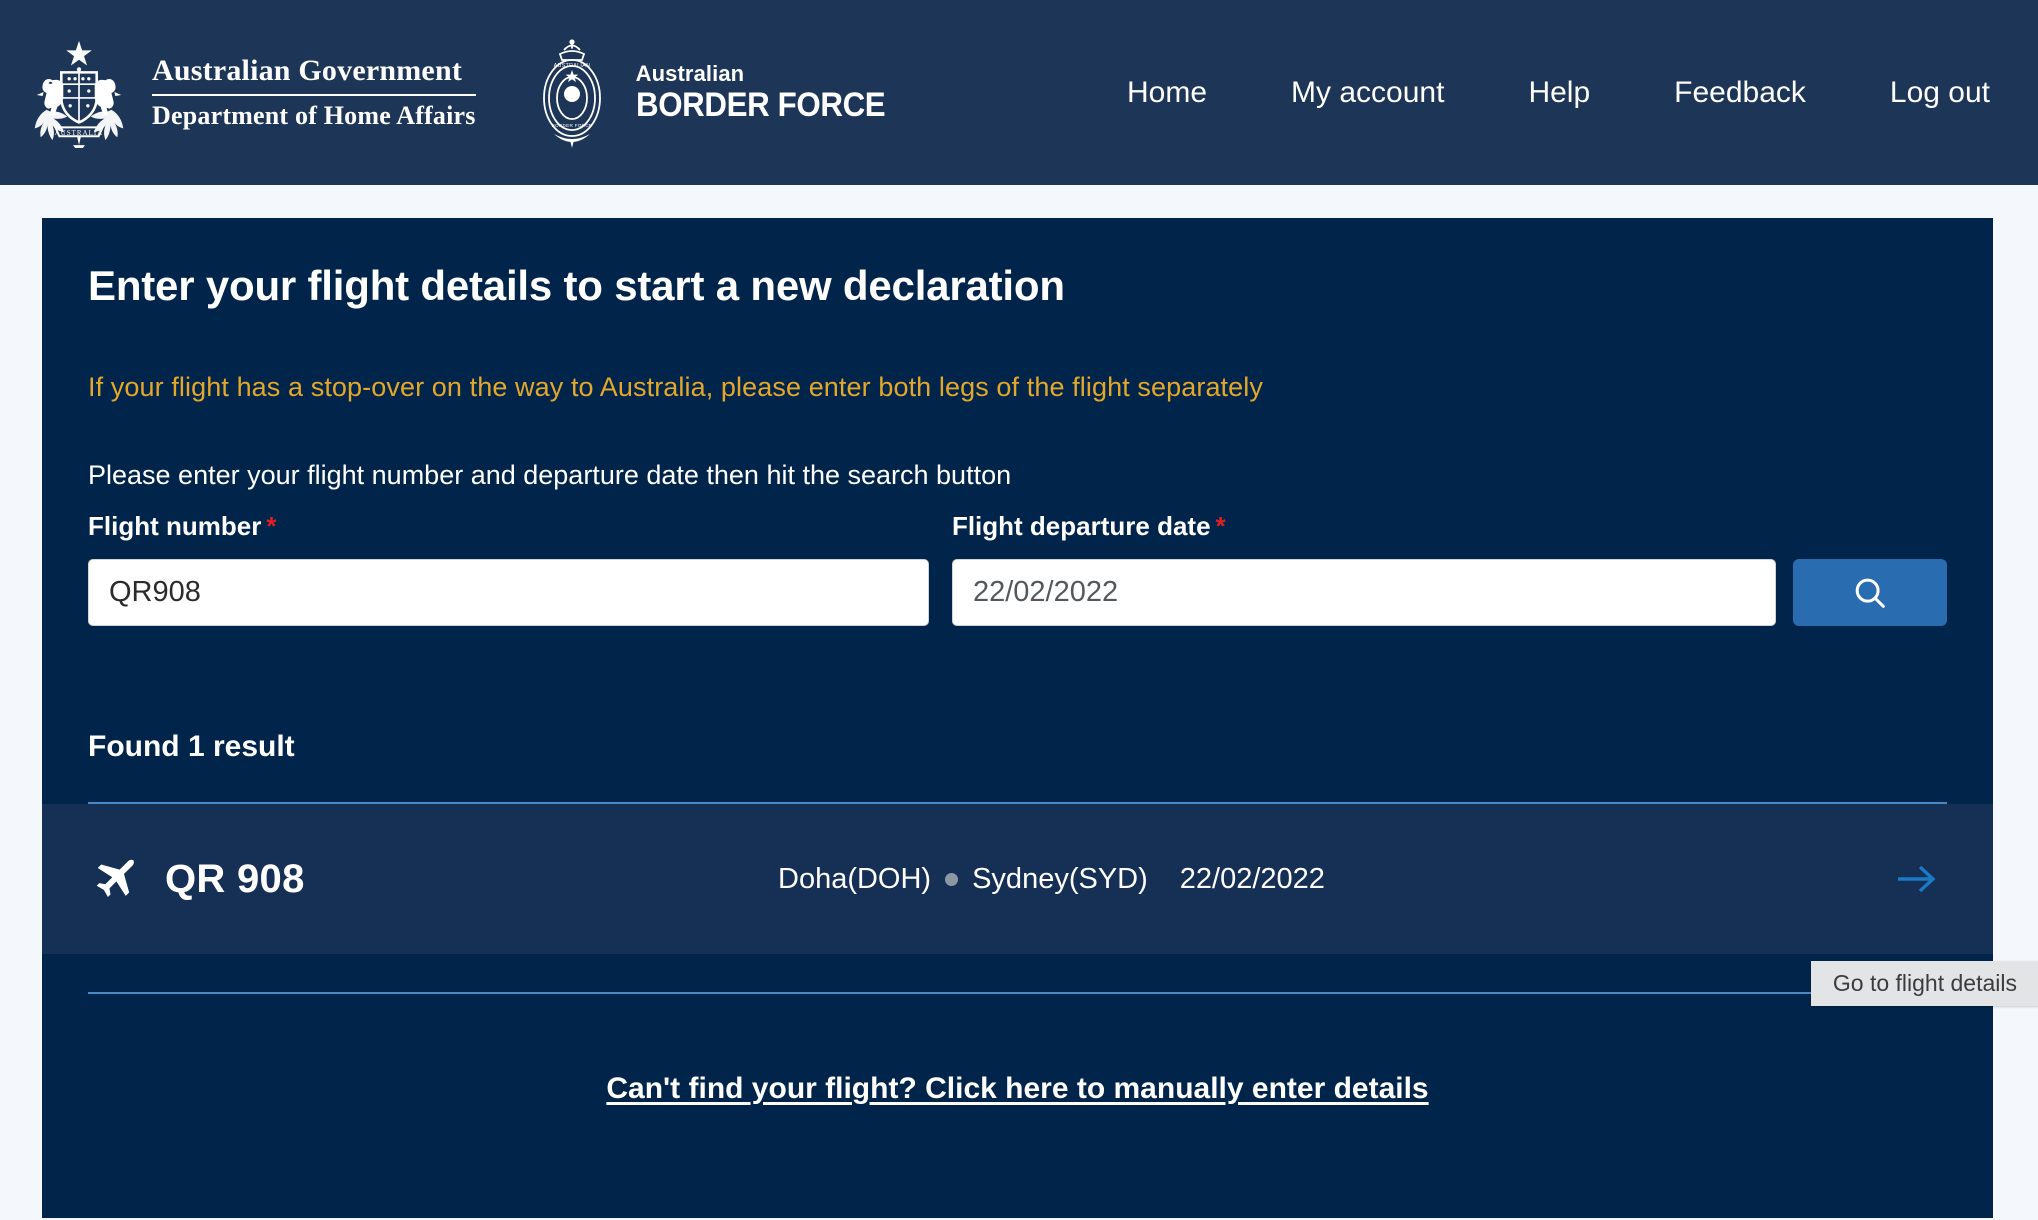 This screenshot has width=2038, height=1220. What do you see at coordinates (175, 526) in the screenshot?
I see `flight-number-label-text: Flight number` at bounding box center [175, 526].